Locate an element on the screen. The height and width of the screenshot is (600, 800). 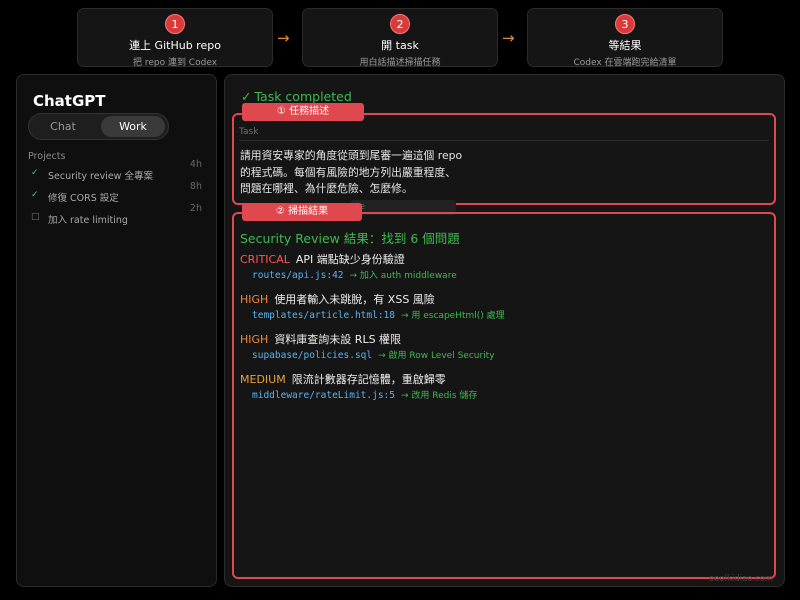
toggle-work: Work is located at coordinates (133, 126).